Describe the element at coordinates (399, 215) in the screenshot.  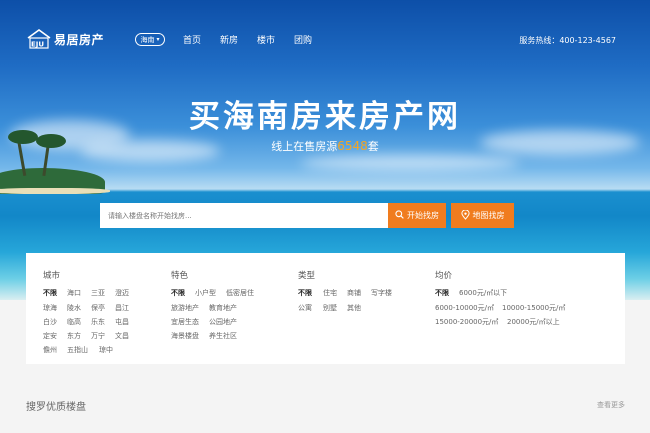
I see `search-icon` at that location.